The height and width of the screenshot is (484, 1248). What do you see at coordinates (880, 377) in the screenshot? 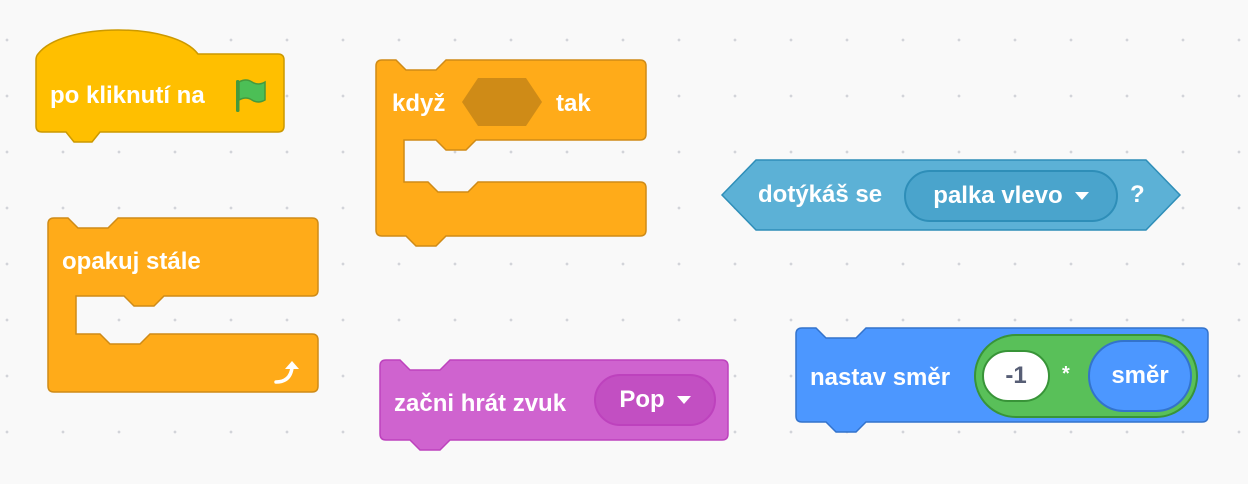
I see `set-direction-label: nastav směr` at bounding box center [880, 377].